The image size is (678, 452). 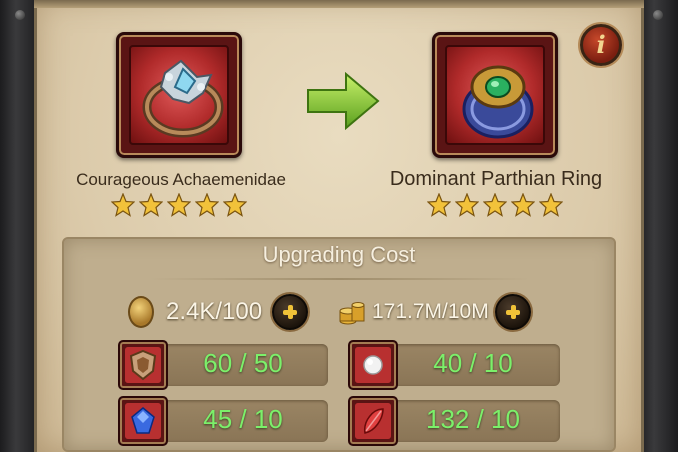 What do you see at coordinates (143, 421) in the screenshot?
I see `blue-gem-icon` at bounding box center [143, 421].